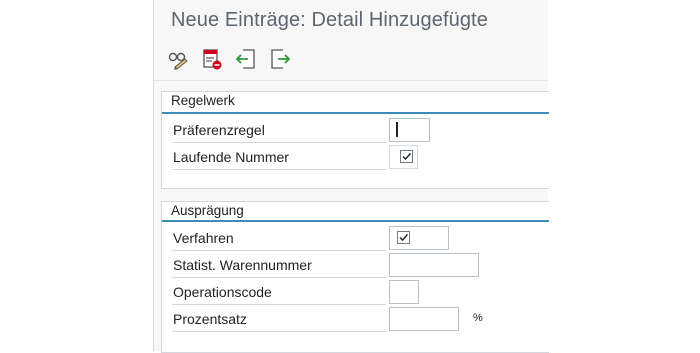  Describe the element at coordinates (434, 265) in the screenshot. I see `warennummer-input` at that location.